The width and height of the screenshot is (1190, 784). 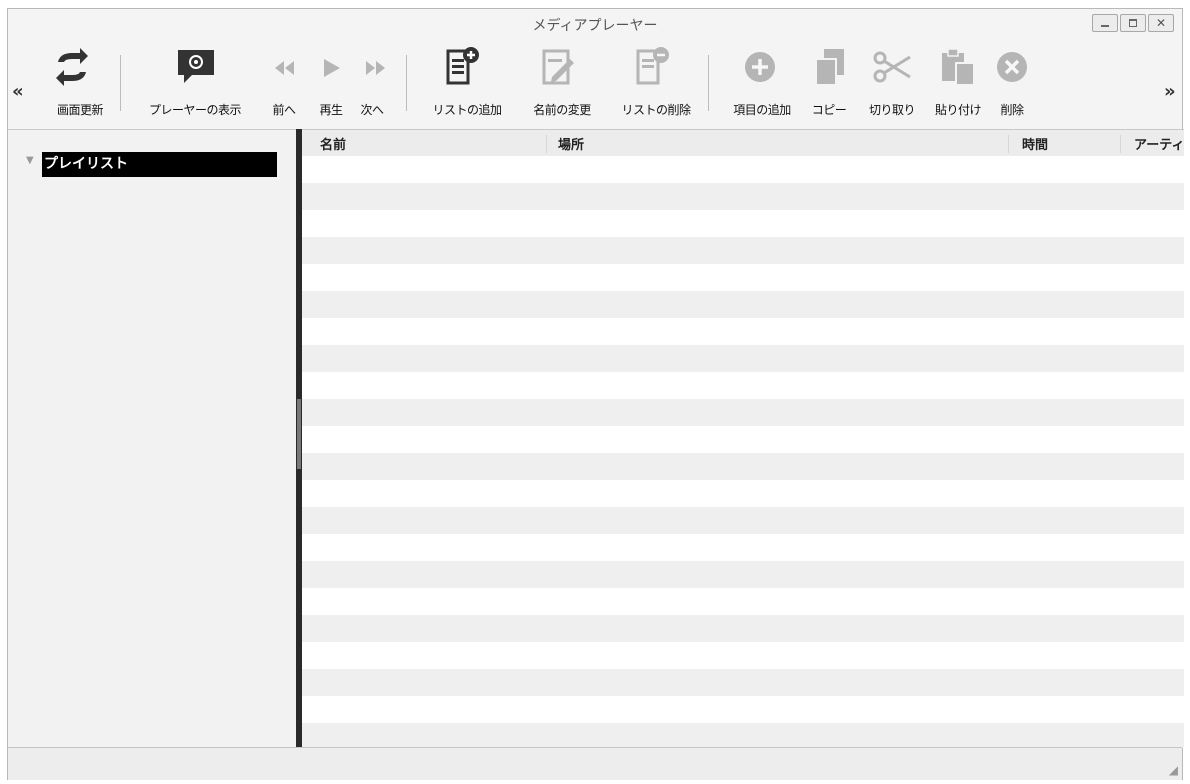 What do you see at coordinates (299, 434) in the screenshot?
I see `splitter-grip` at bounding box center [299, 434].